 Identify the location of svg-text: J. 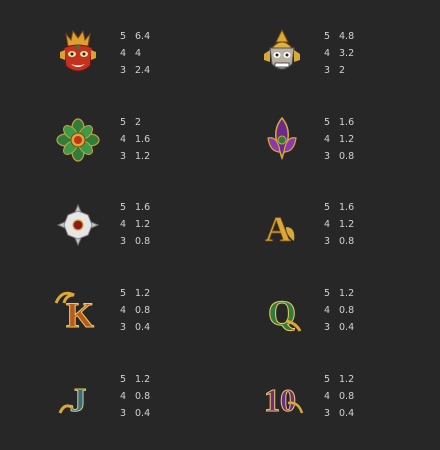
(78, 400).